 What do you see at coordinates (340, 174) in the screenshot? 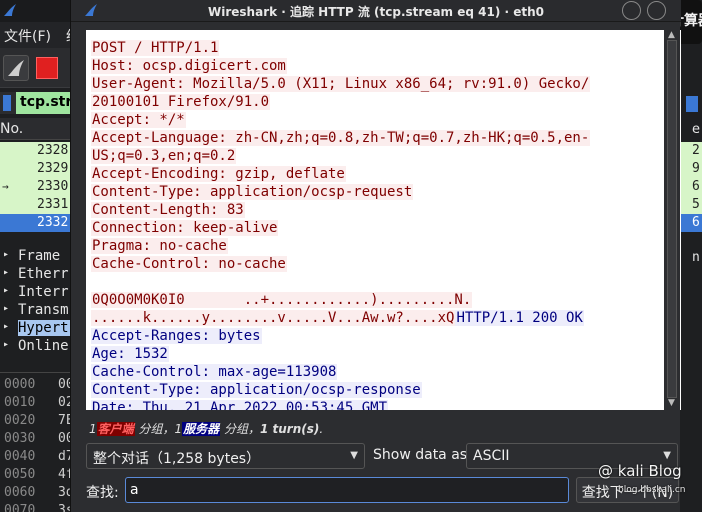
I see `stream-line: Accept-Encoding: gzip, deflate` at bounding box center [340, 174].